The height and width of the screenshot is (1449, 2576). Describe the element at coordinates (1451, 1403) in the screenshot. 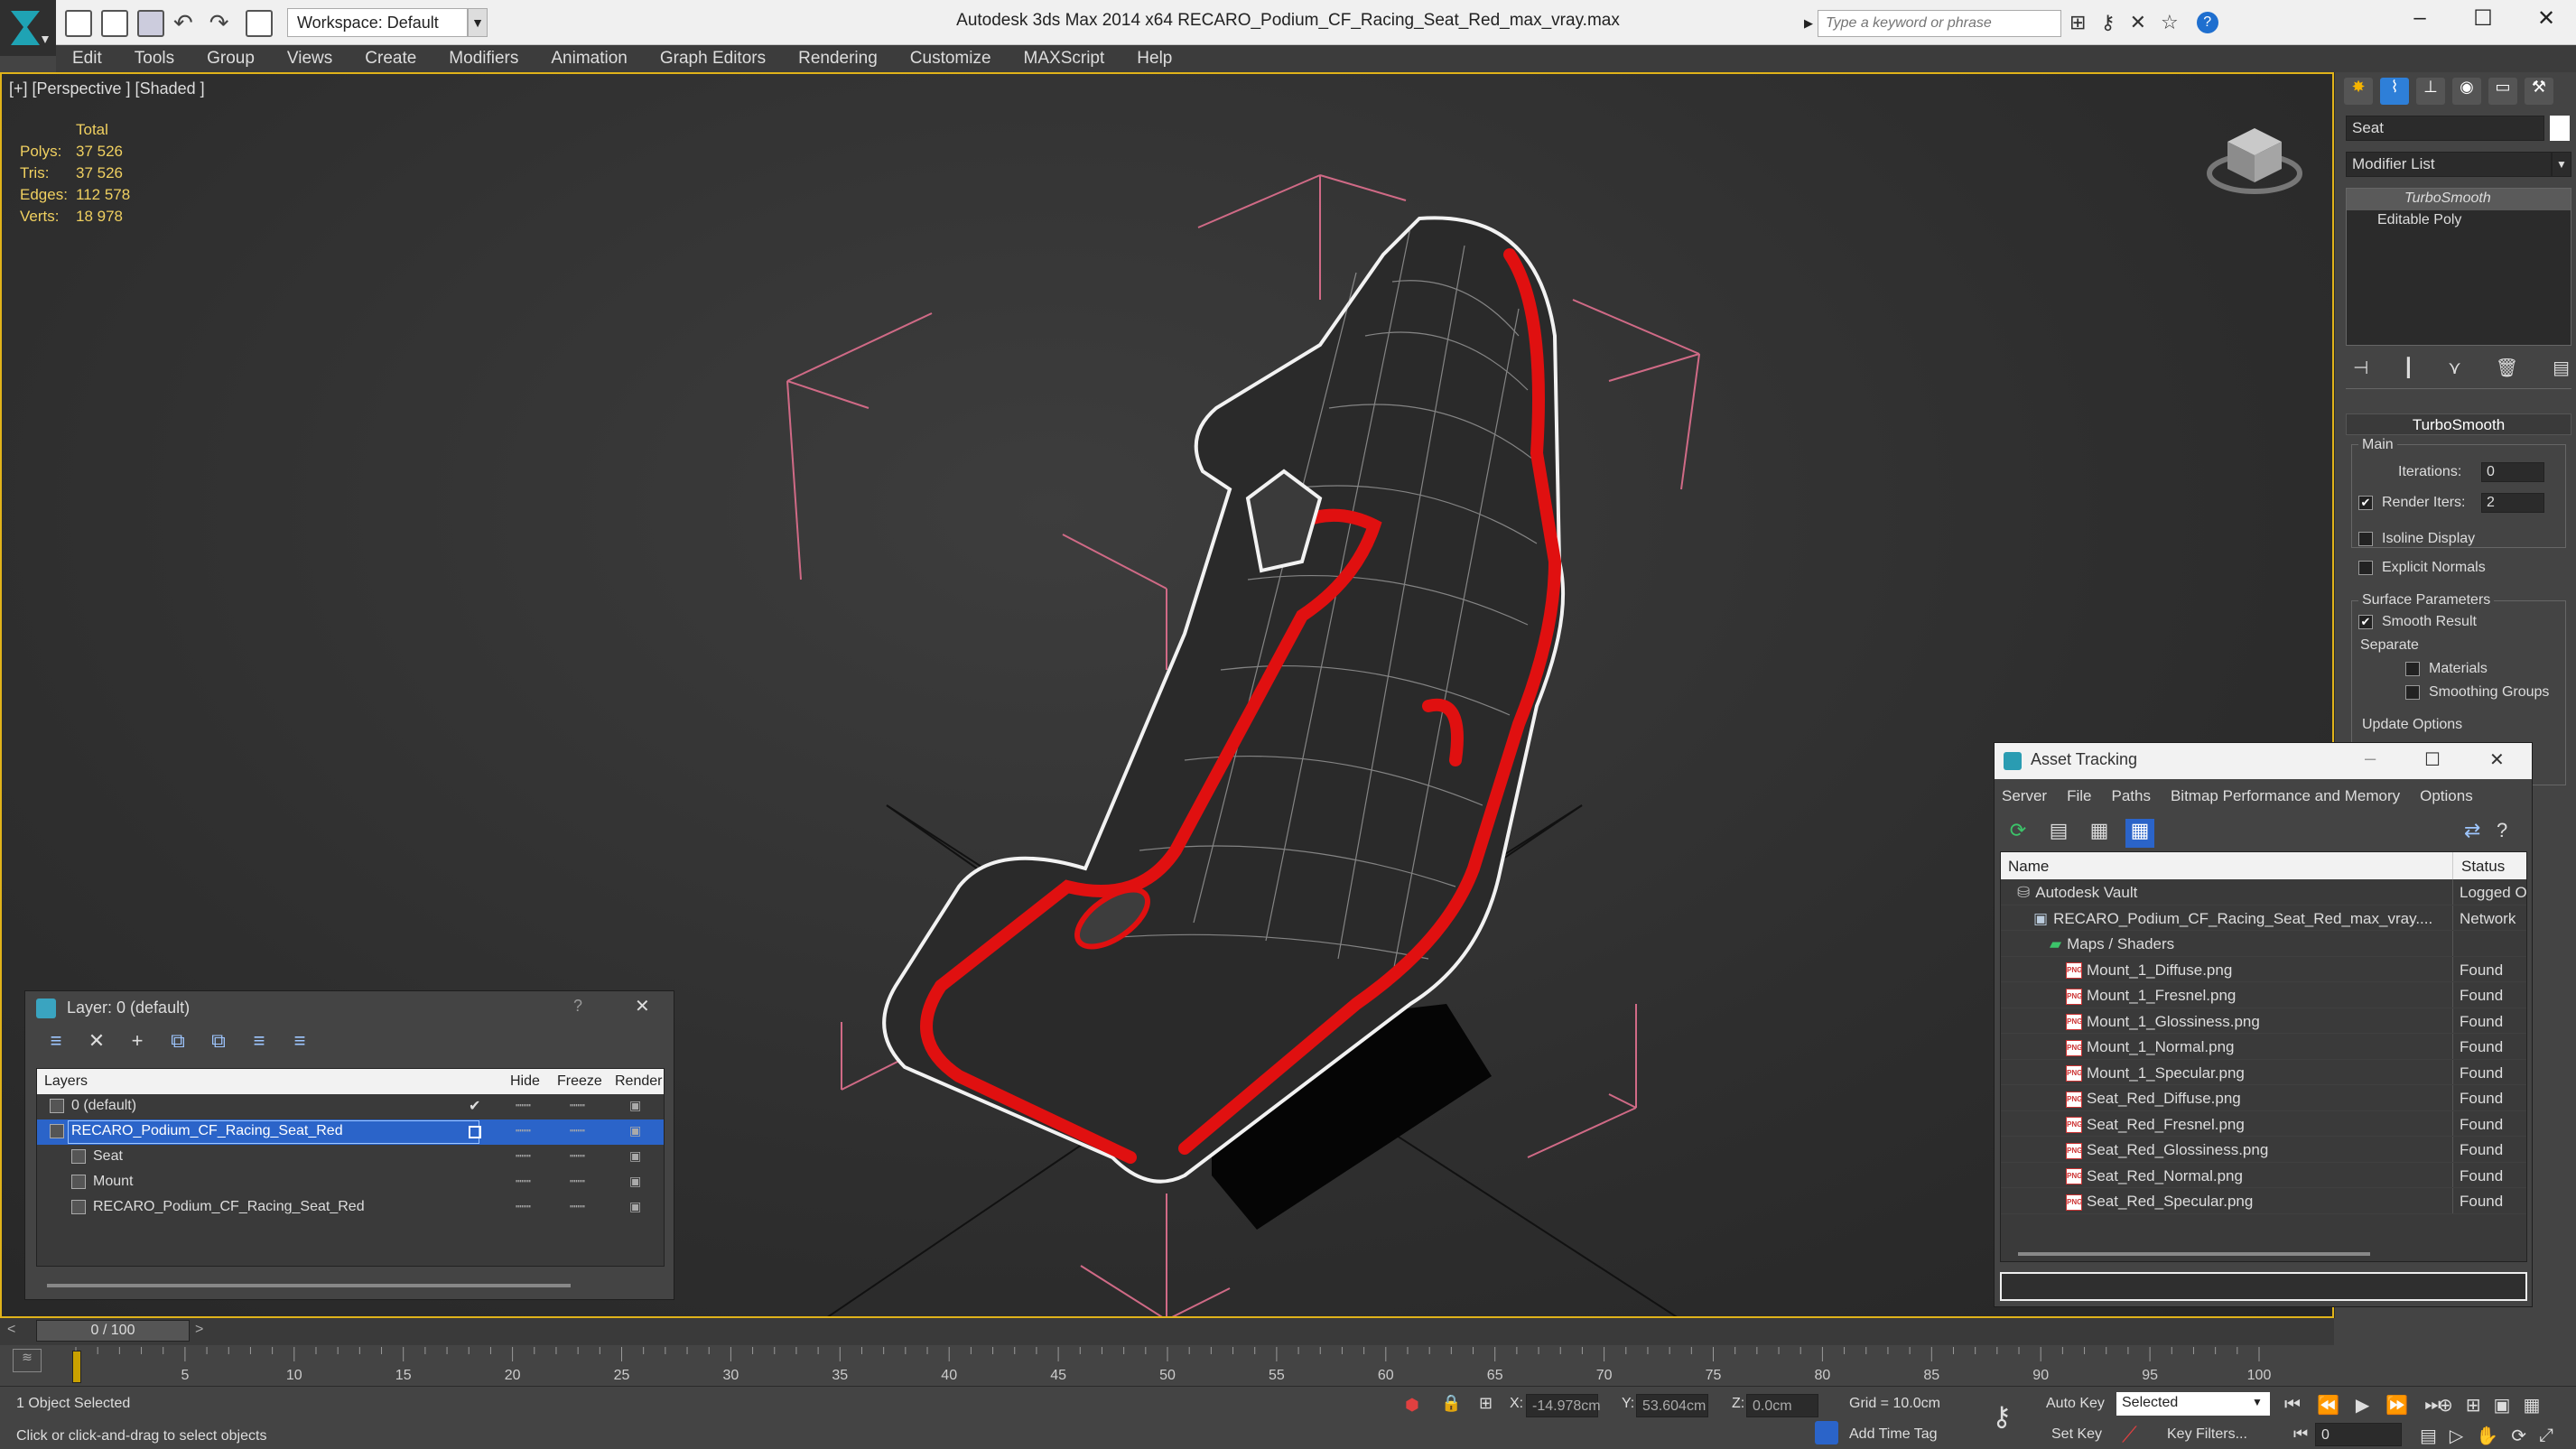

I see `lock-icon: 🔒` at that location.